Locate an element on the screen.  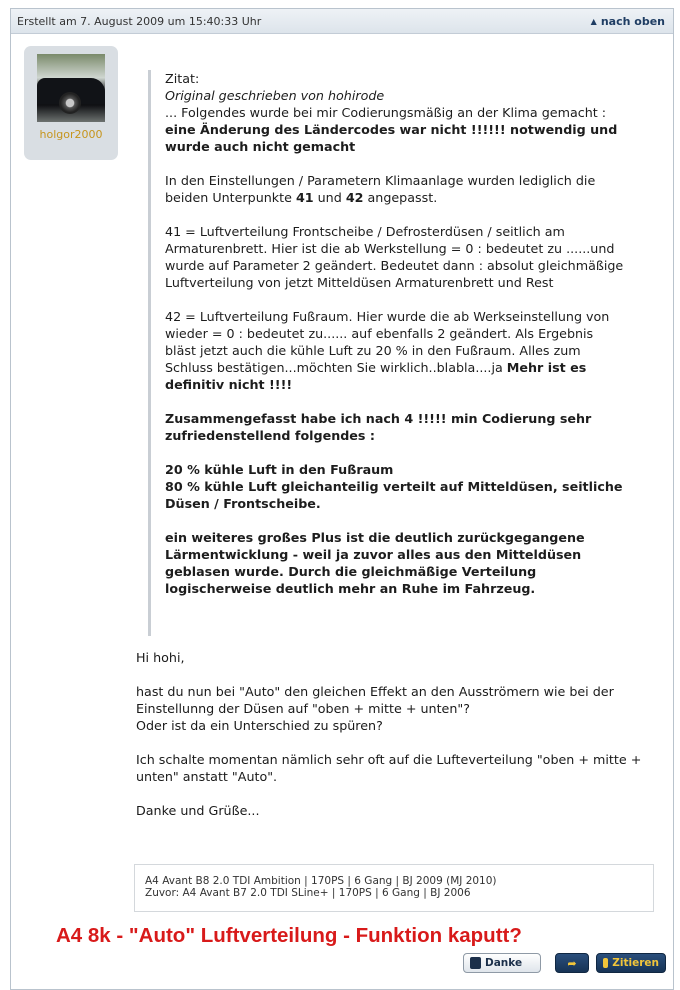
back-to-top-label: nach oben is located at coordinates (632, 21).